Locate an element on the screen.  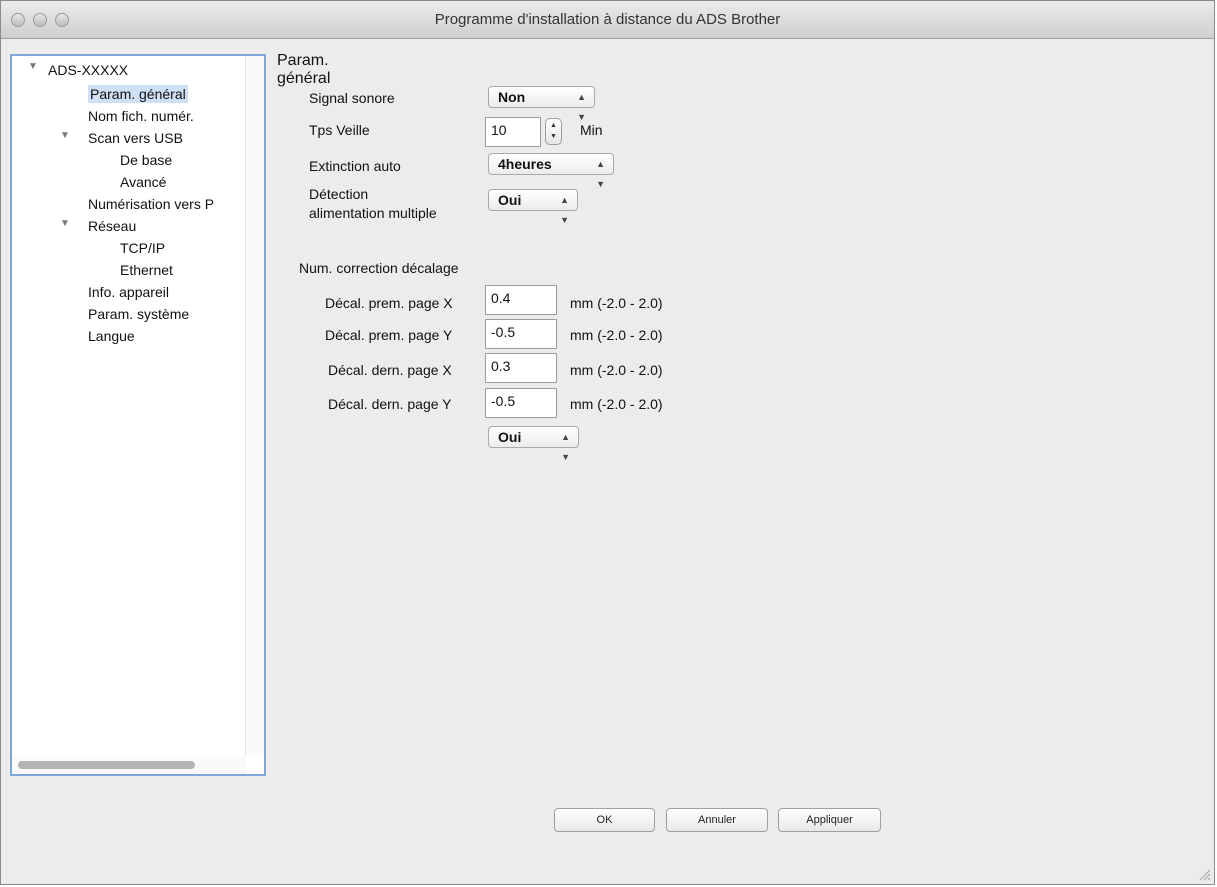
autooff-popup: 4heures ▲ ▼ is located at coordinates (551, 171).